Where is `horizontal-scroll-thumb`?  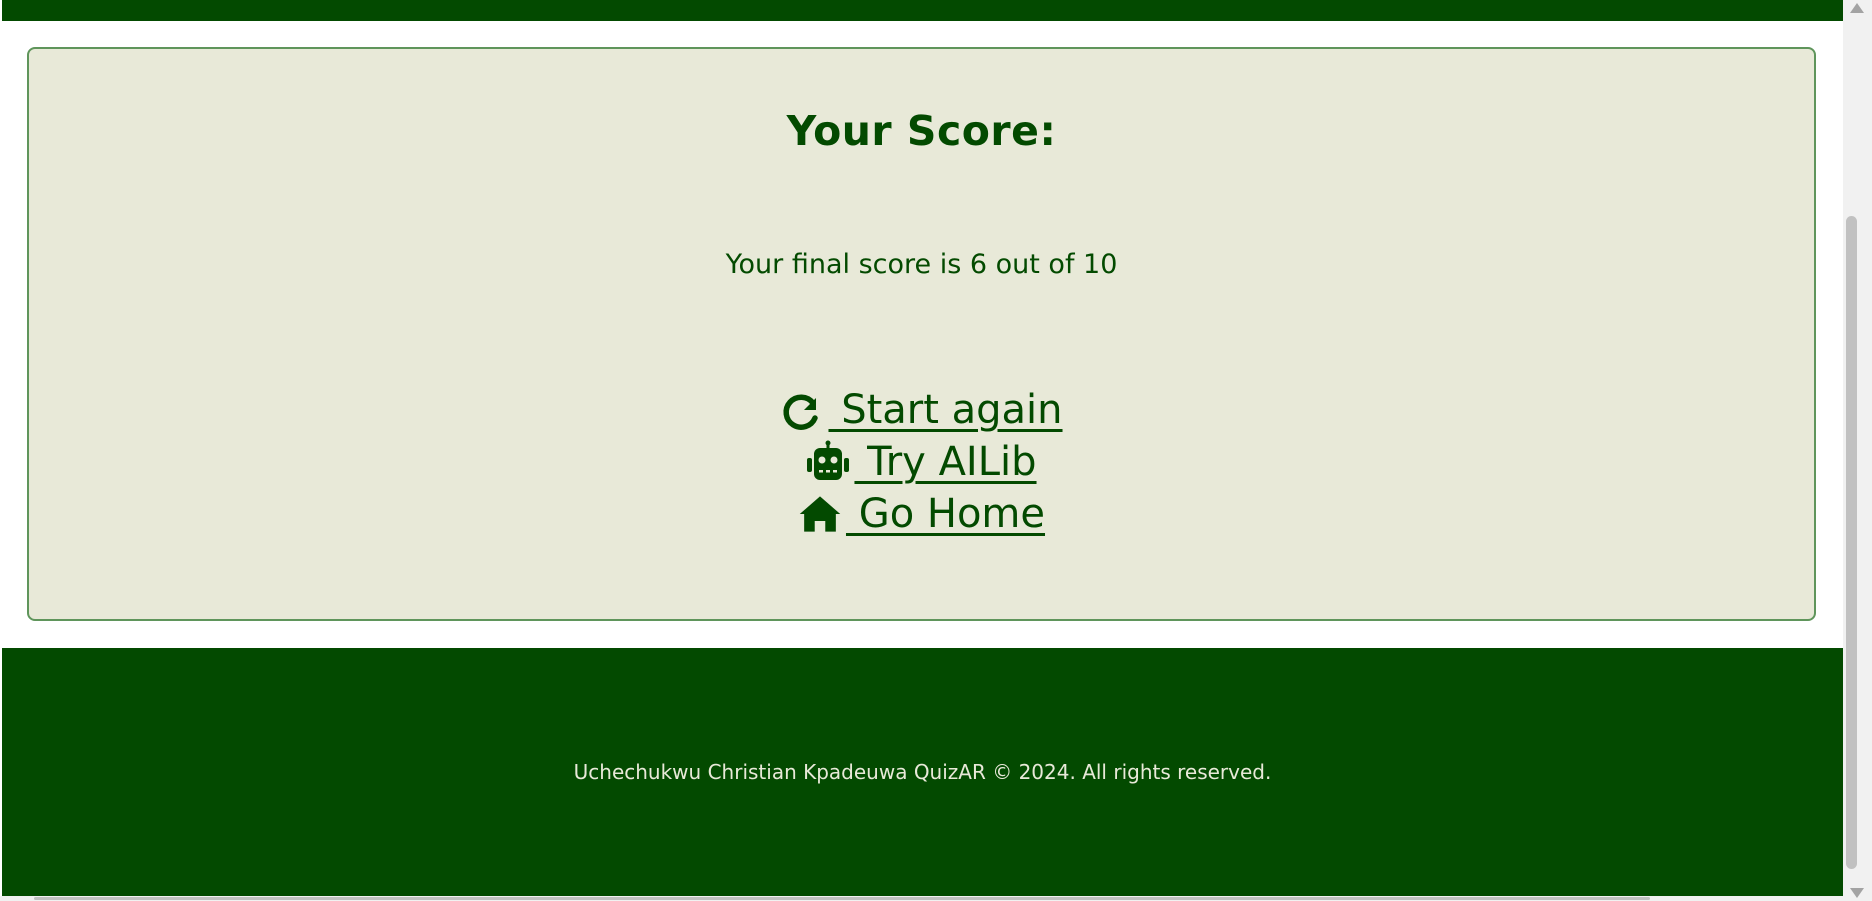
horizontal-scroll-thumb is located at coordinates (842, 898).